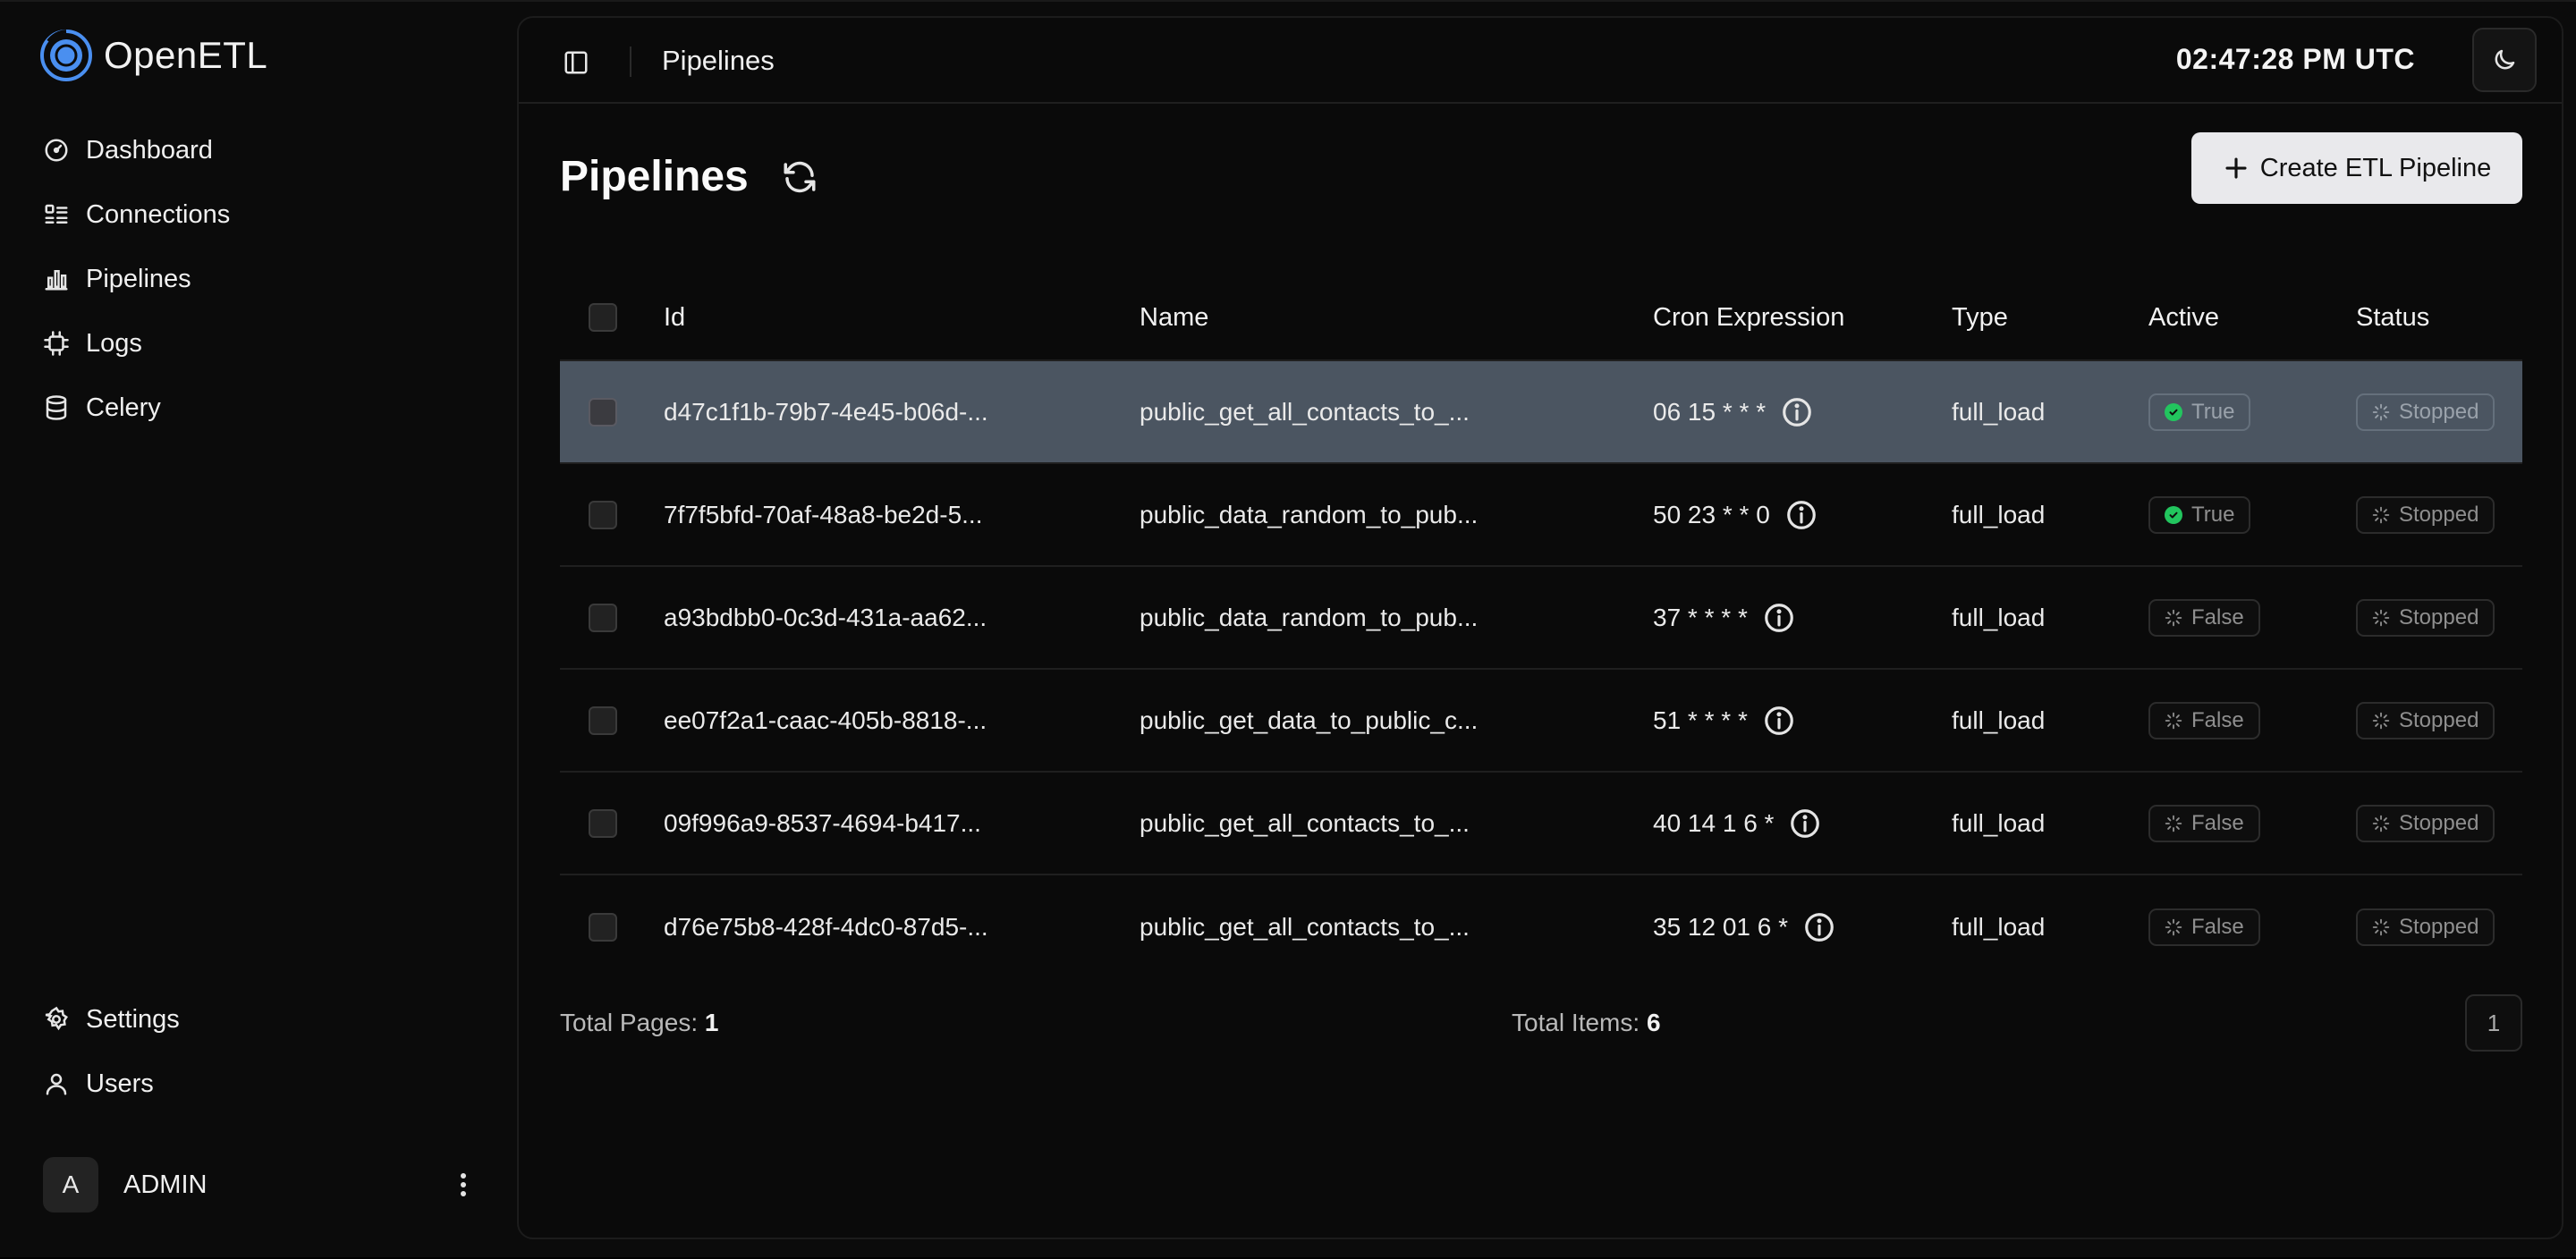  What do you see at coordinates (138, 278) in the screenshot?
I see `sidebar-item-label: Pipelines` at bounding box center [138, 278].